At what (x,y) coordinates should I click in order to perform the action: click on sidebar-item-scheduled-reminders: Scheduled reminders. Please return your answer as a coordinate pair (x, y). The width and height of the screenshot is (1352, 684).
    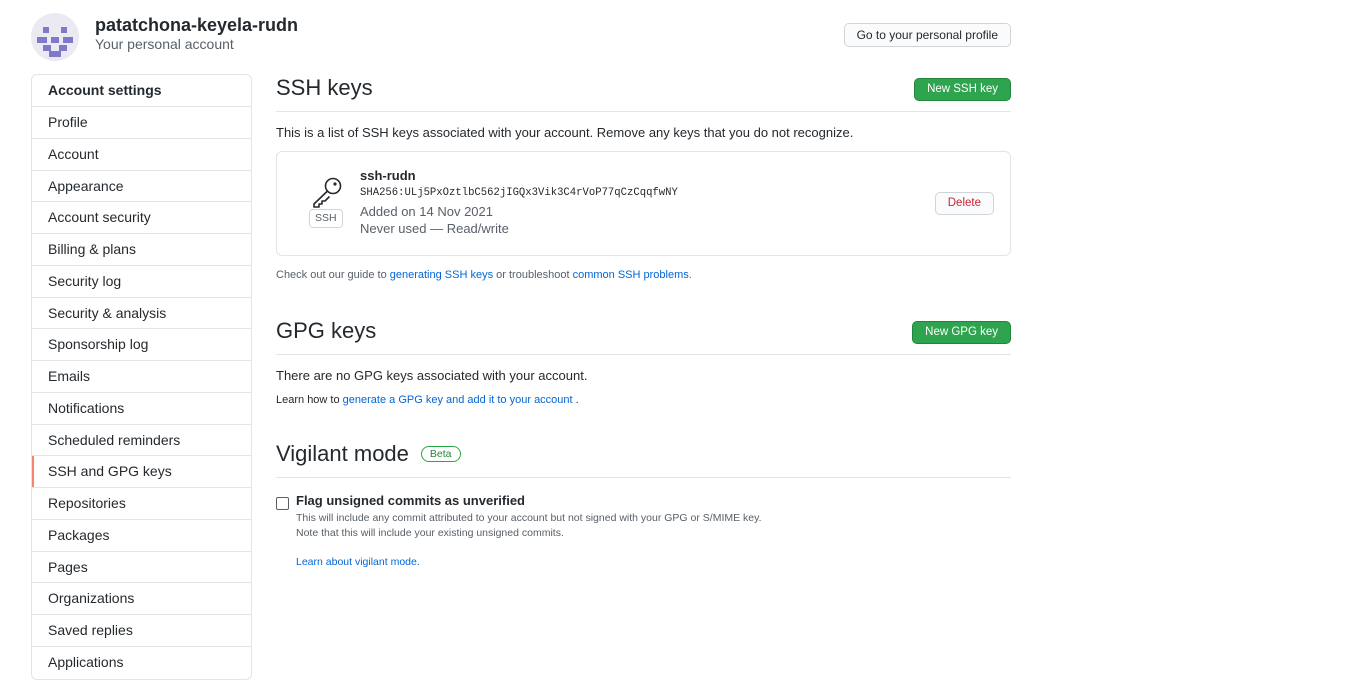
    Looking at the image, I should click on (141, 441).